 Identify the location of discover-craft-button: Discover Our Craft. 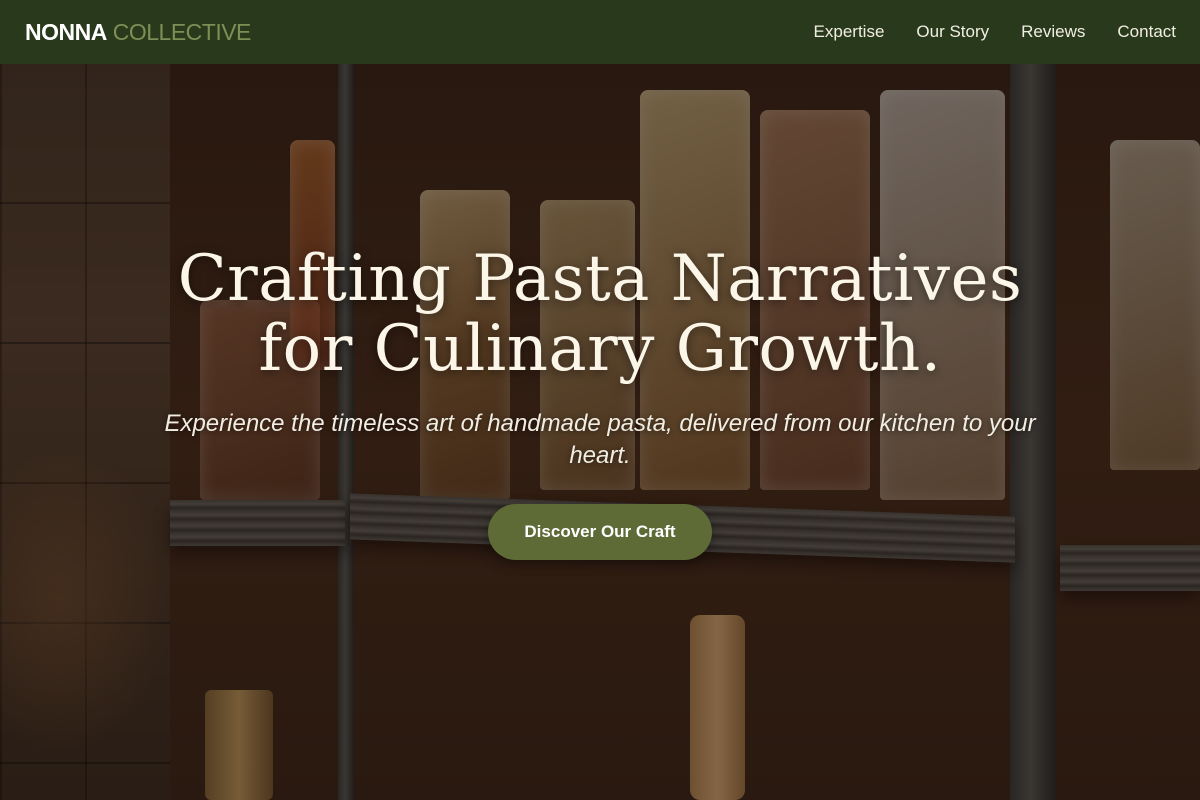
(600, 532).